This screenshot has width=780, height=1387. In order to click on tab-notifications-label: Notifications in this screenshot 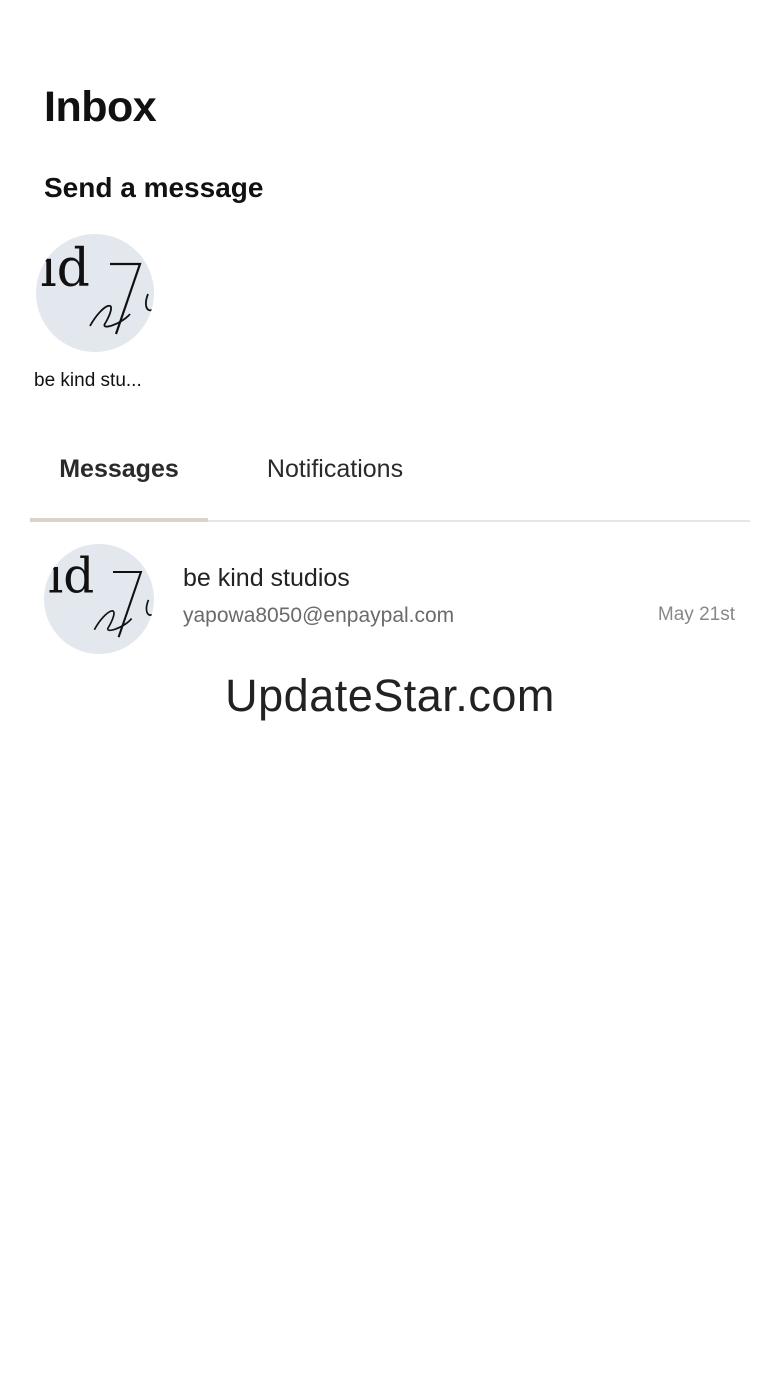, I will do `click(335, 469)`.